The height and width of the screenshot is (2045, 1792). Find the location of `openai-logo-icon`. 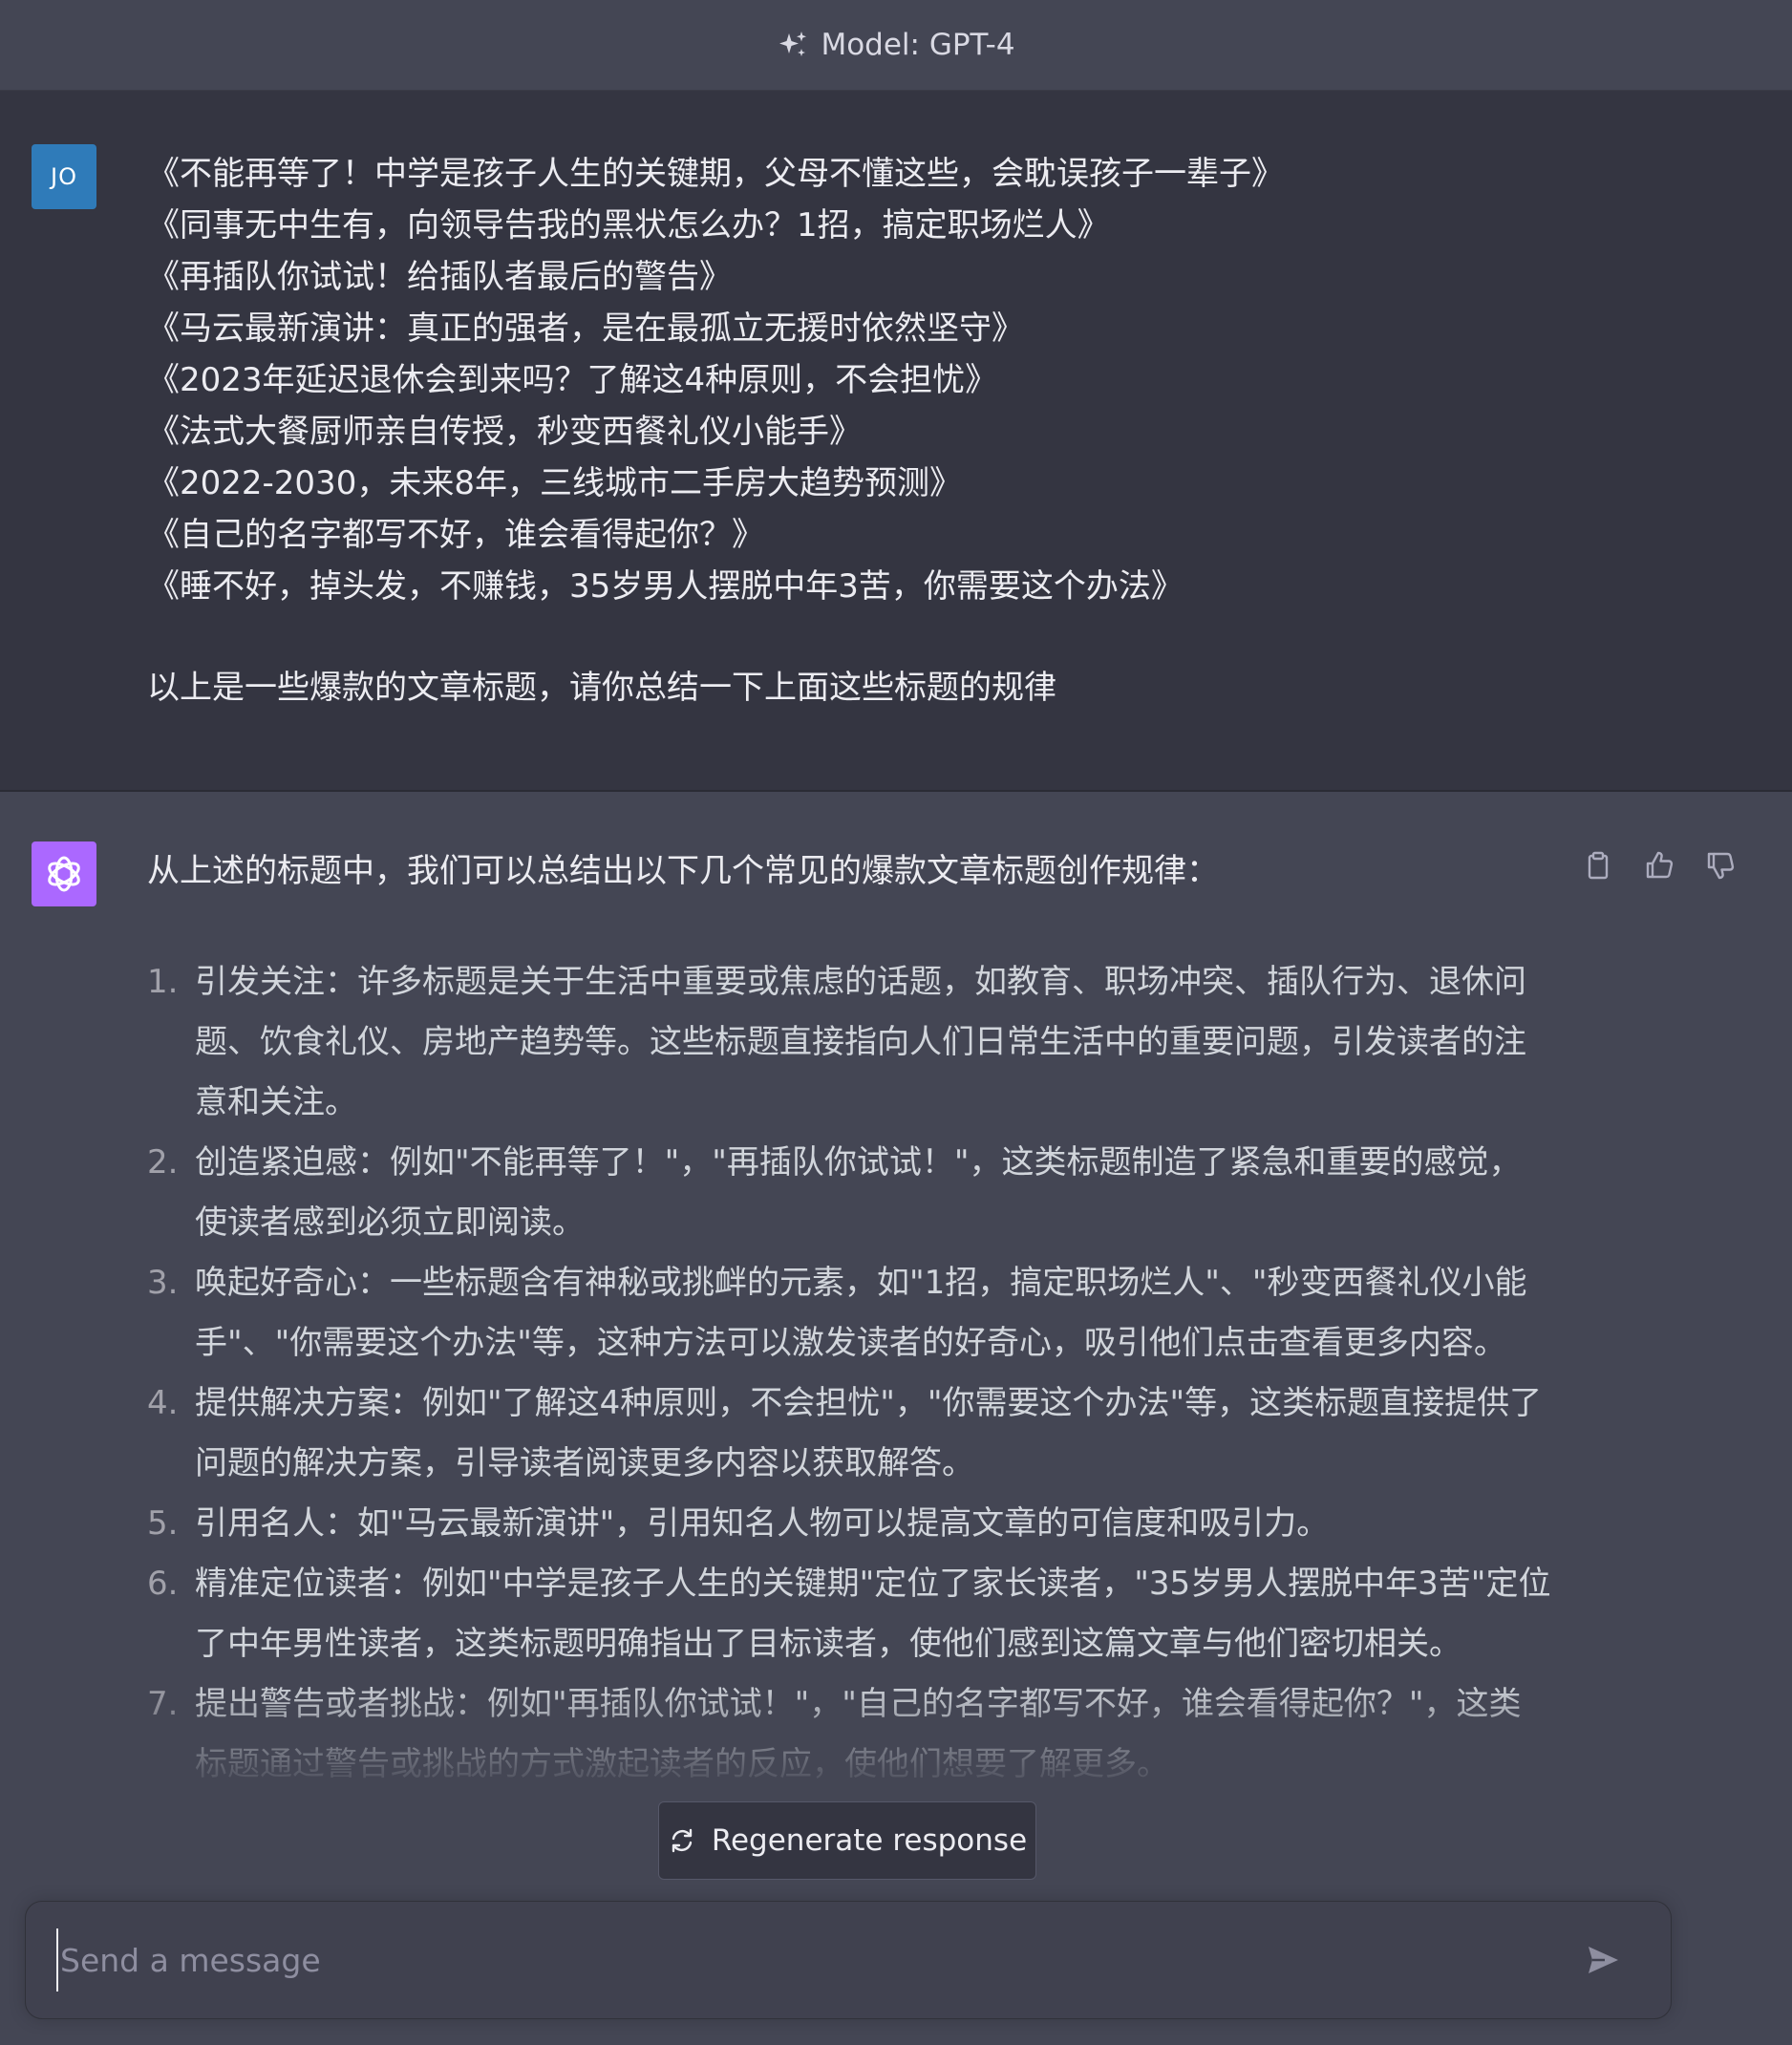

openai-logo-icon is located at coordinates (64, 873).